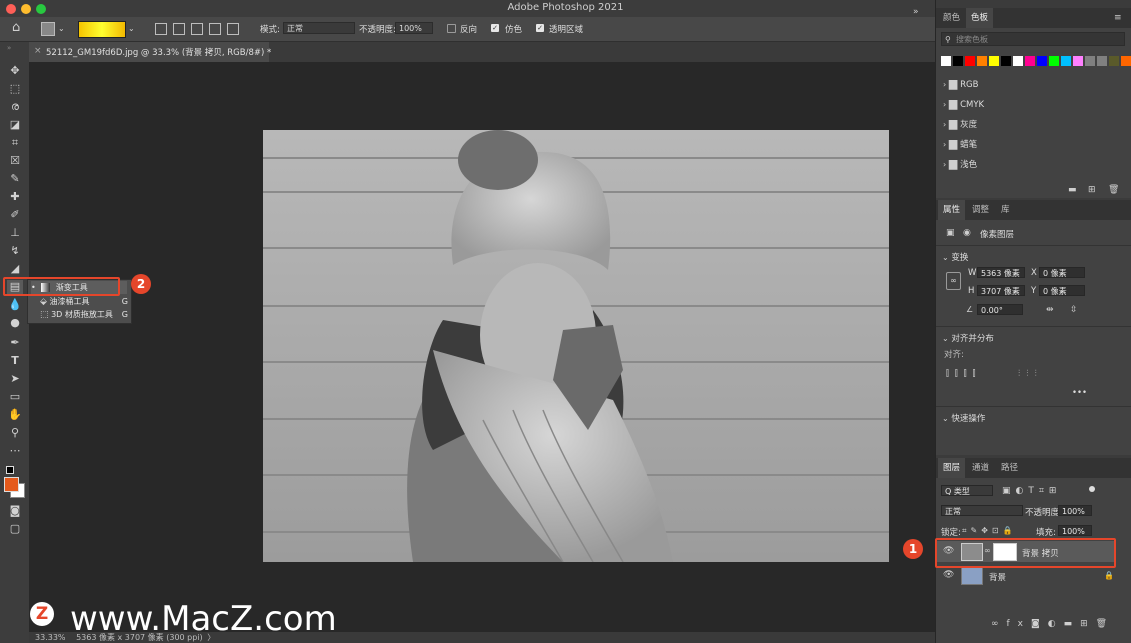 The width and height of the screenshot is (1131, 643). I want to click on stamp-tool-icon: ⊥, so click(15, 233).